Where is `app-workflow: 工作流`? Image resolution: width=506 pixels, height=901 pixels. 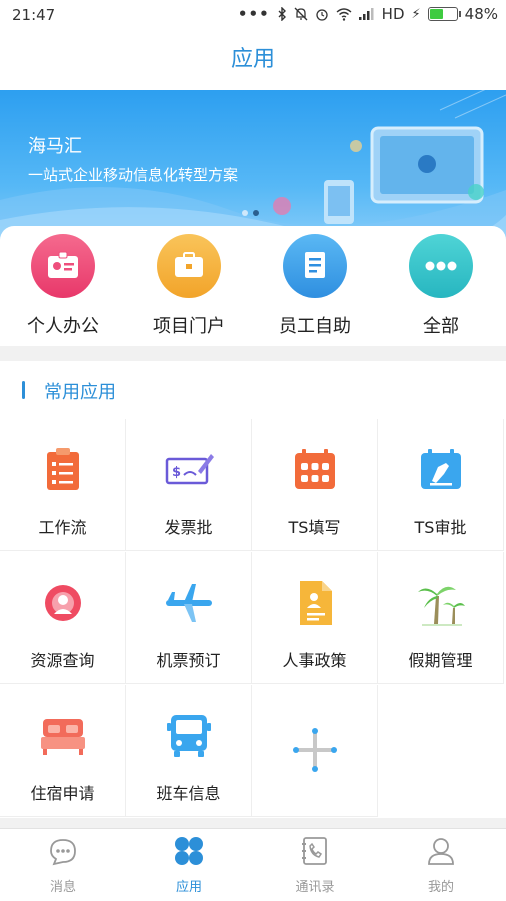
app-workflow: 工作流 is located at coordinates (63, 485).